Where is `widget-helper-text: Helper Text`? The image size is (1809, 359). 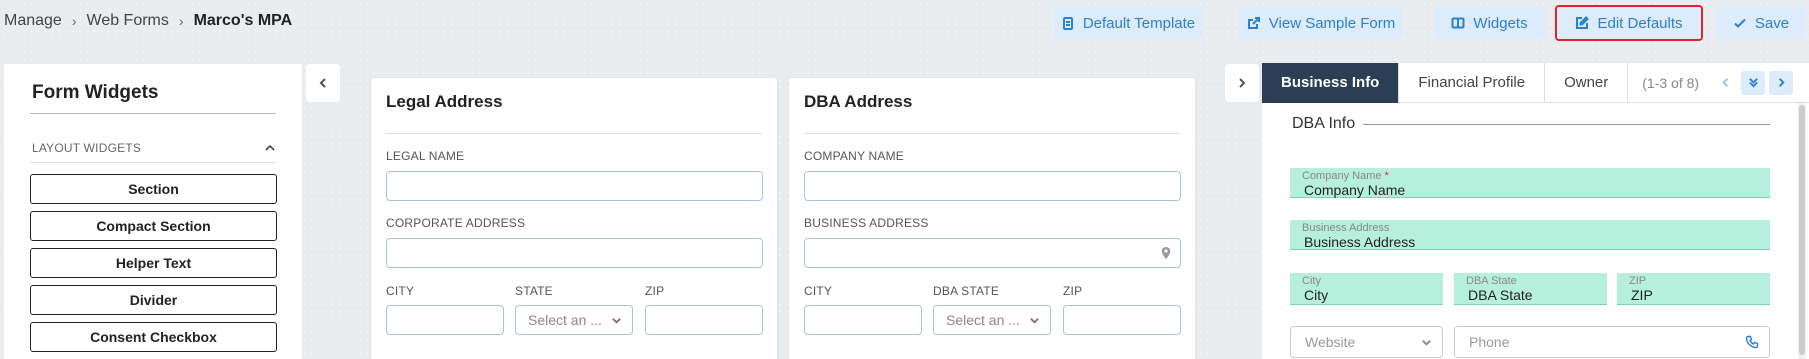
widget-helper-text: Helper Text is located at coordinates (153, 263).